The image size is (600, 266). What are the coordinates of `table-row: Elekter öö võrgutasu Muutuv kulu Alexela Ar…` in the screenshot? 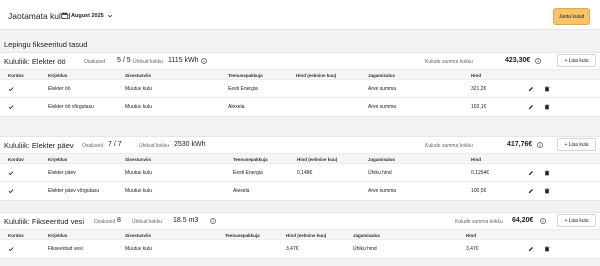 It's located at (300, 107).